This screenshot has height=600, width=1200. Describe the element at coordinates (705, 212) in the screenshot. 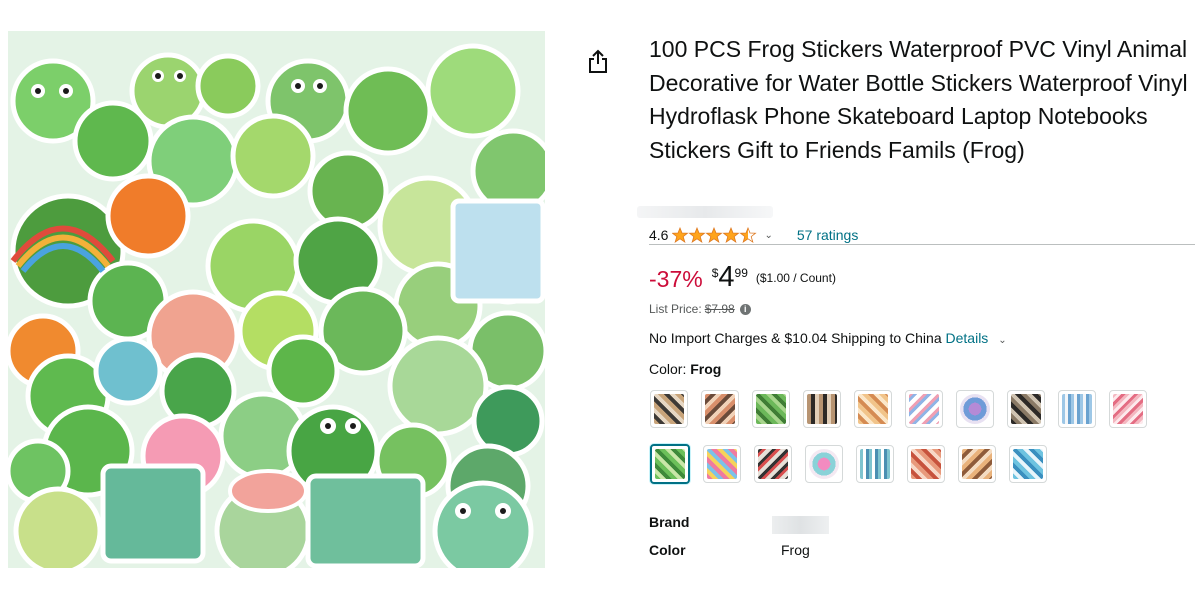

I see `redacted-store-link` at that location.